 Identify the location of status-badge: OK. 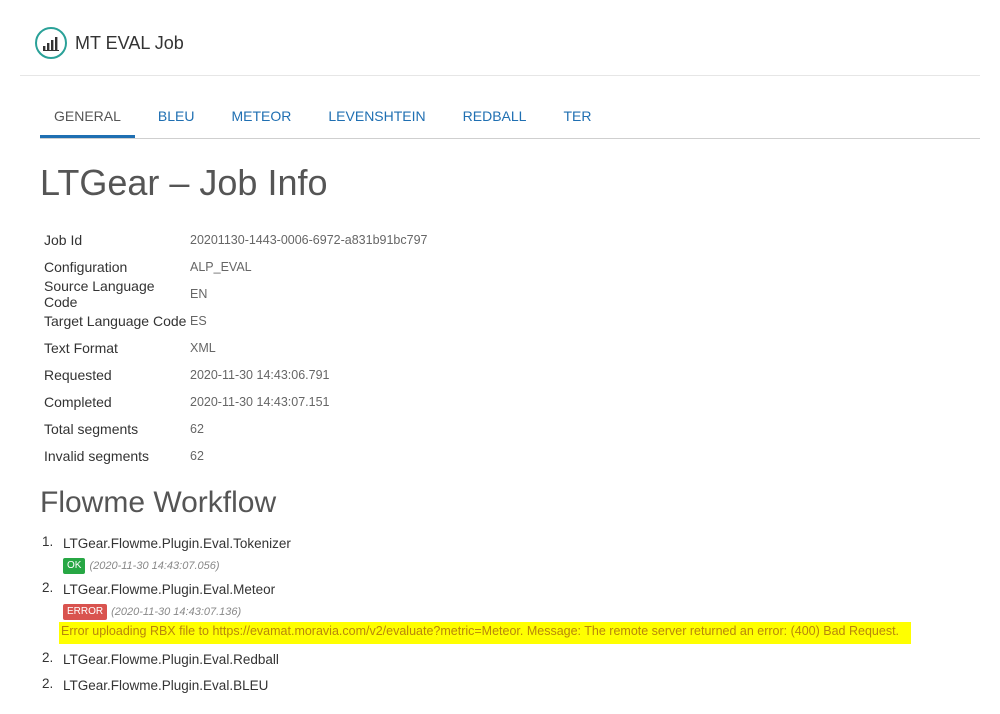
(74, 565).